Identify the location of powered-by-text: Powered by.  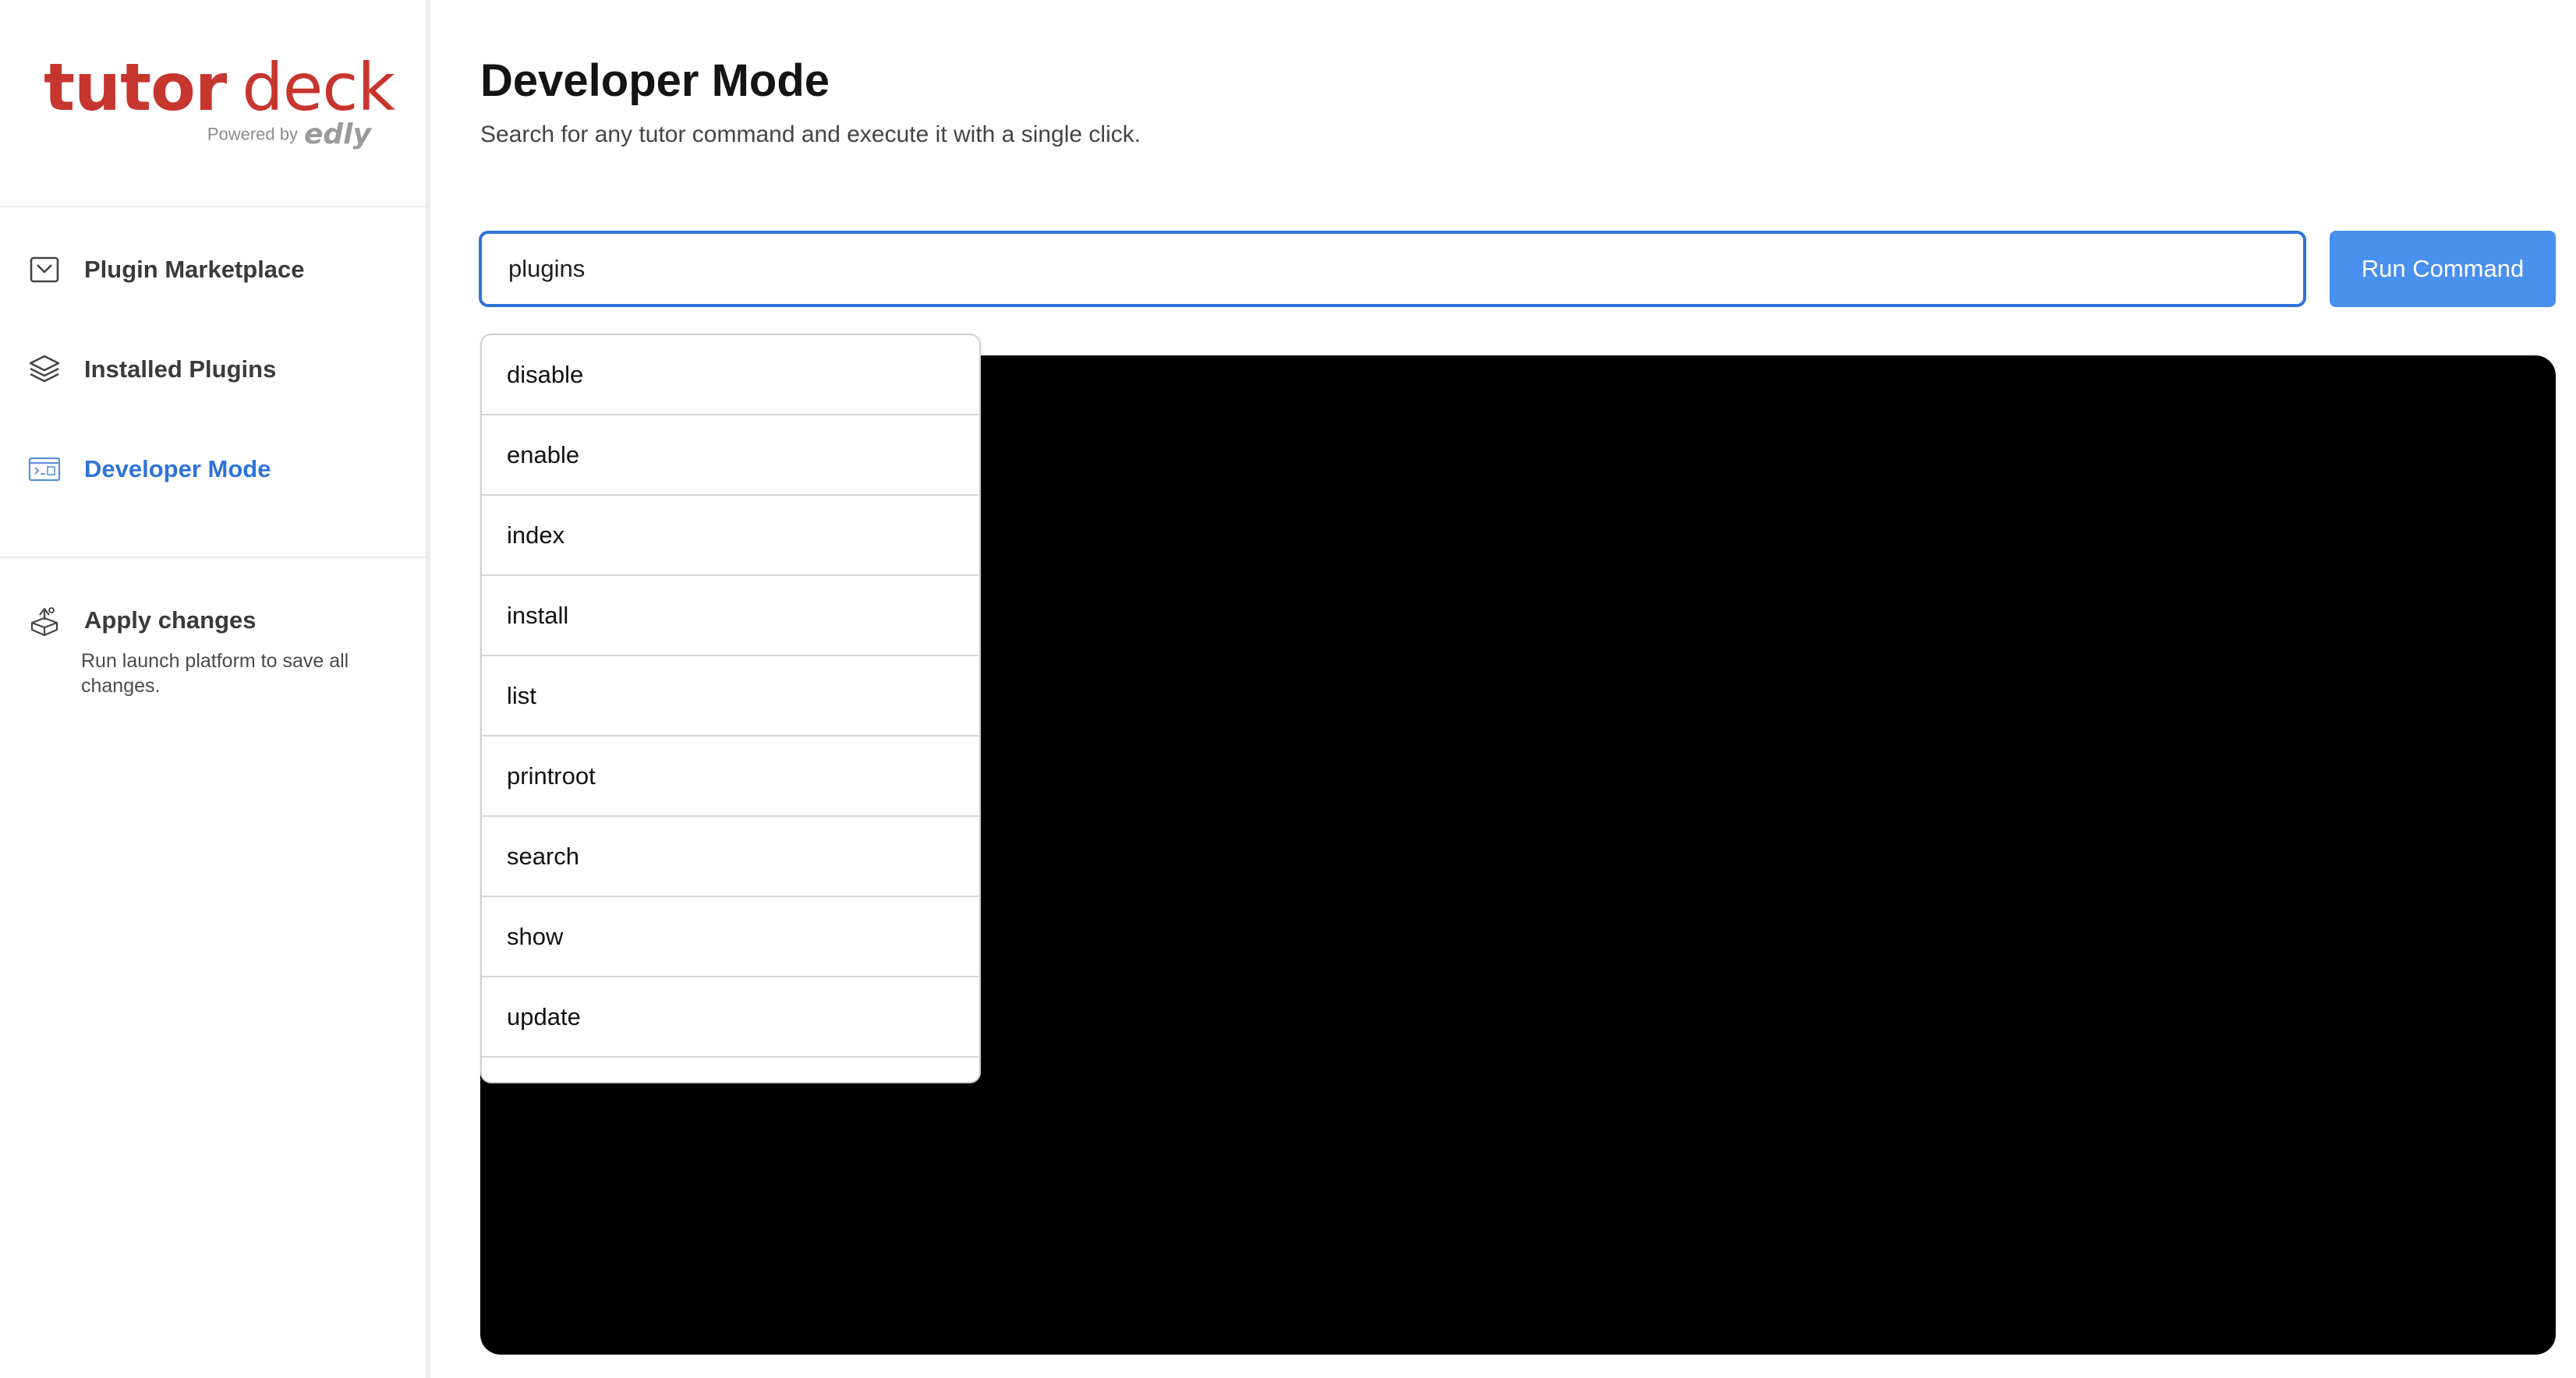
(252, 134).